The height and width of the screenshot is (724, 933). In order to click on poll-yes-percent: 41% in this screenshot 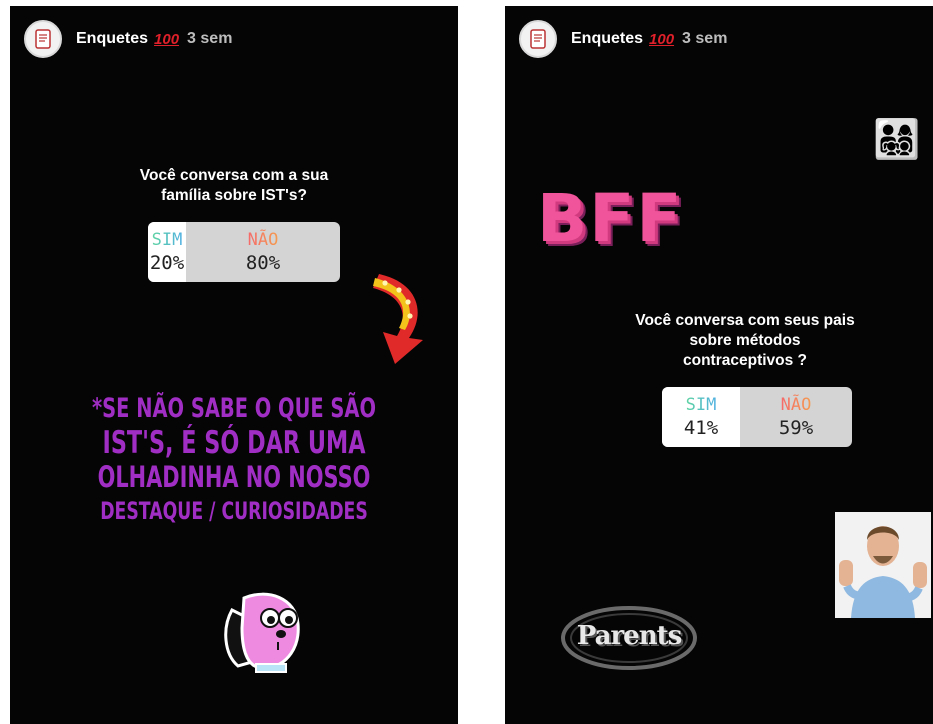, I will do `click(701, 428)`.